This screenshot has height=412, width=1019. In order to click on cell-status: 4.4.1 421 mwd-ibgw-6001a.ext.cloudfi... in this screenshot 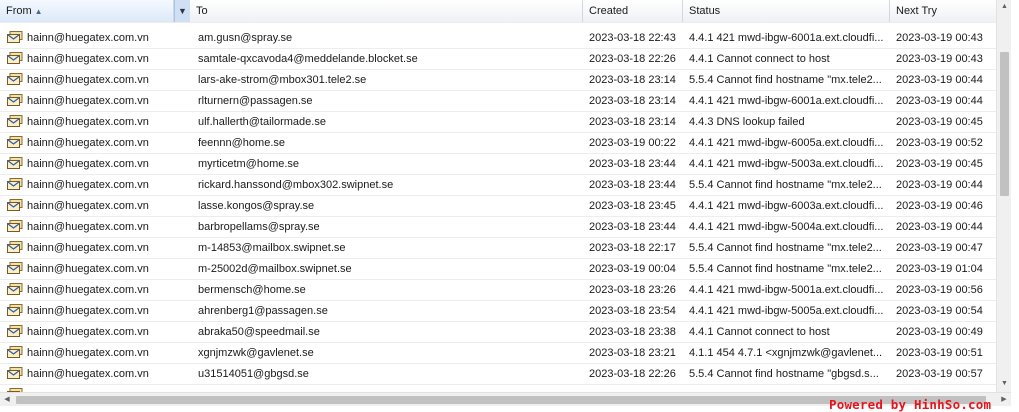, I will do `click(786, 101)`.